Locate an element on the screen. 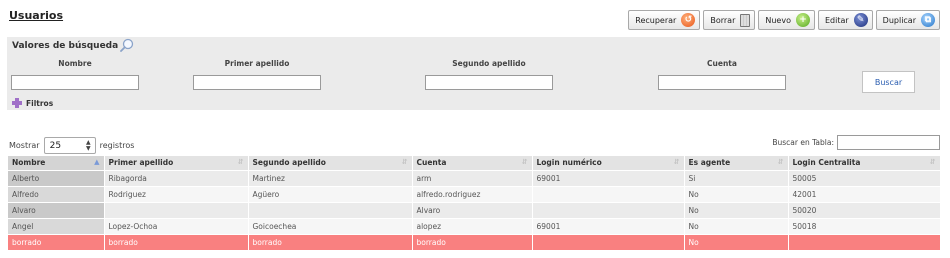  nombre-input is located at coordinates (75, 82).